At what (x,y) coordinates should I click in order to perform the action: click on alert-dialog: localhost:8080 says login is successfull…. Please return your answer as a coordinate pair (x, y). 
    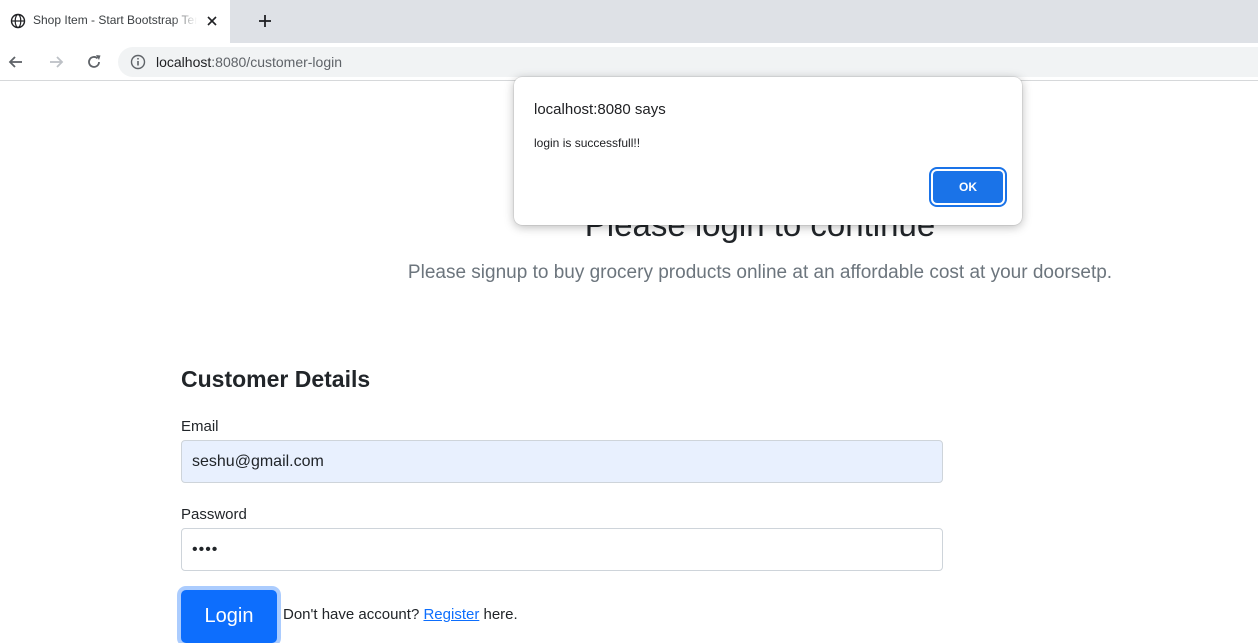
    Looking at the image, I should click on (768, 151).